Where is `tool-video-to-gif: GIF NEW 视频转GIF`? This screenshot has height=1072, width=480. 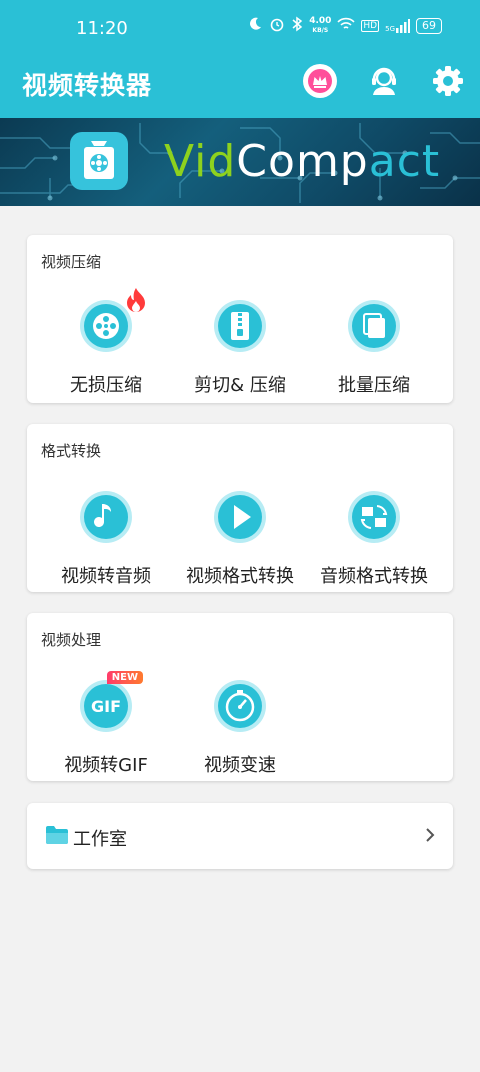
tool-video-to-gif: GIF NEW 视频转GIF is located at coordinates (106, 724).